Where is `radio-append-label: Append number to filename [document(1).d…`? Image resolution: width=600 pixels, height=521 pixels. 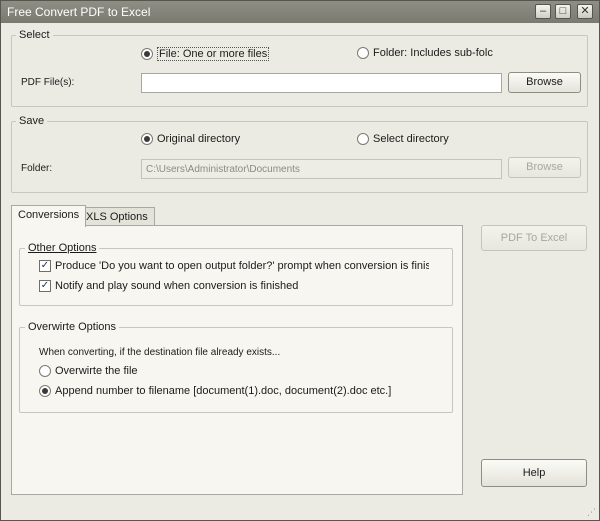 radio-append-label: Append number to filename [document(1).d… is located at coordinates (223, 391).